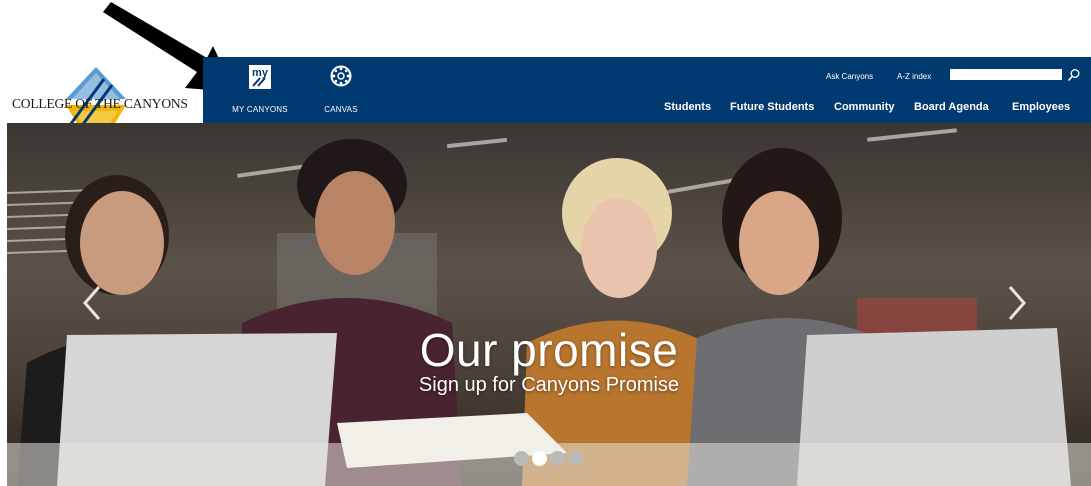 The image size is (1091, 486). What do you see at coordinates (914, 76) in the screenshot?
I see `a-z-index-link: A-Z index` at bounding box center [914, 76].